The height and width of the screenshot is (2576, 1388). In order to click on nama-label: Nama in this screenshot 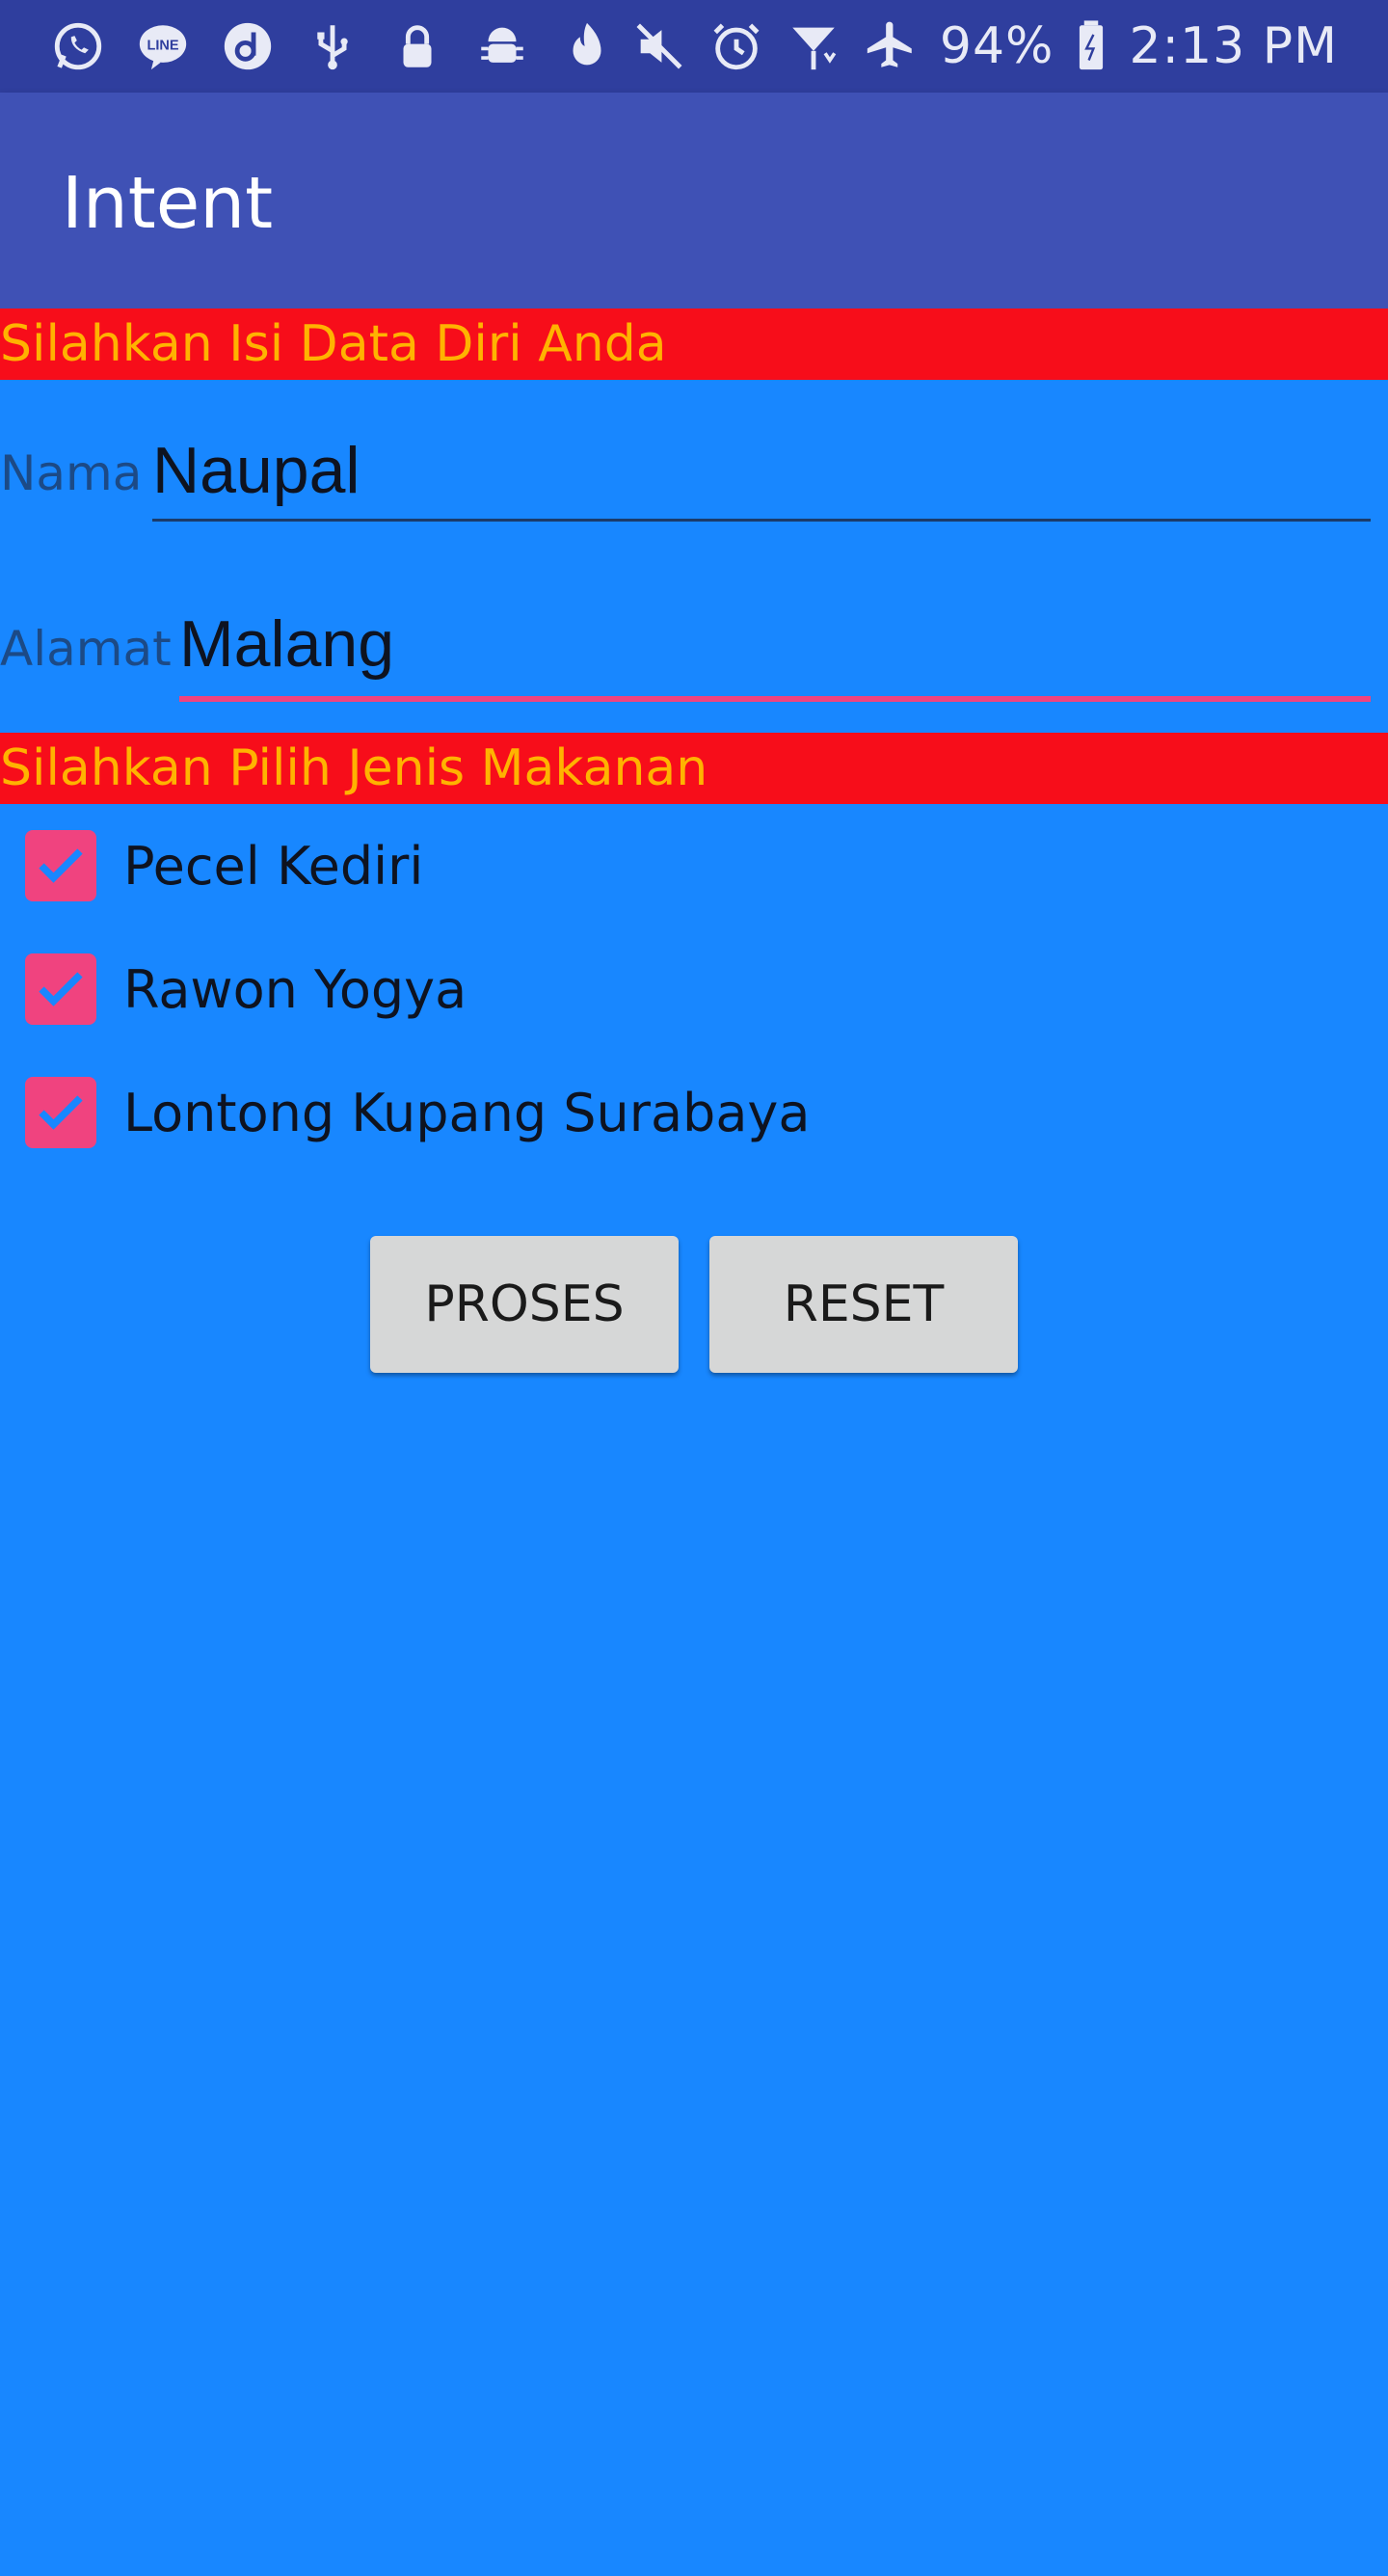, I will do `click(71, 473)`.